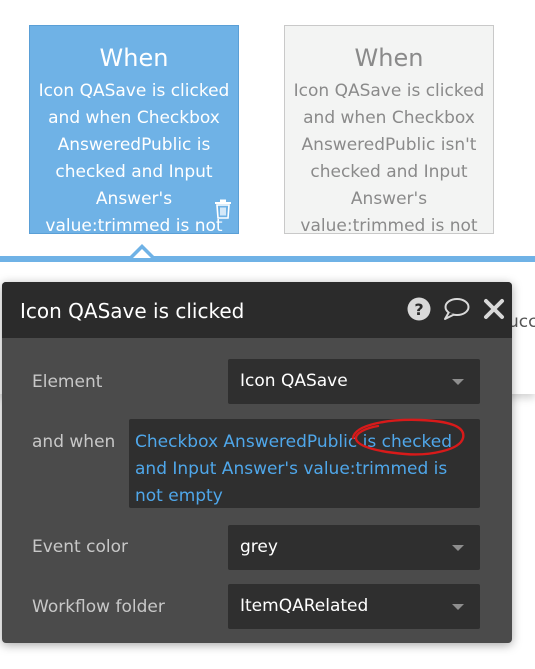  Describe the element at coordinates (494, 310) in the screenshot. I see `close-icon` at that location.